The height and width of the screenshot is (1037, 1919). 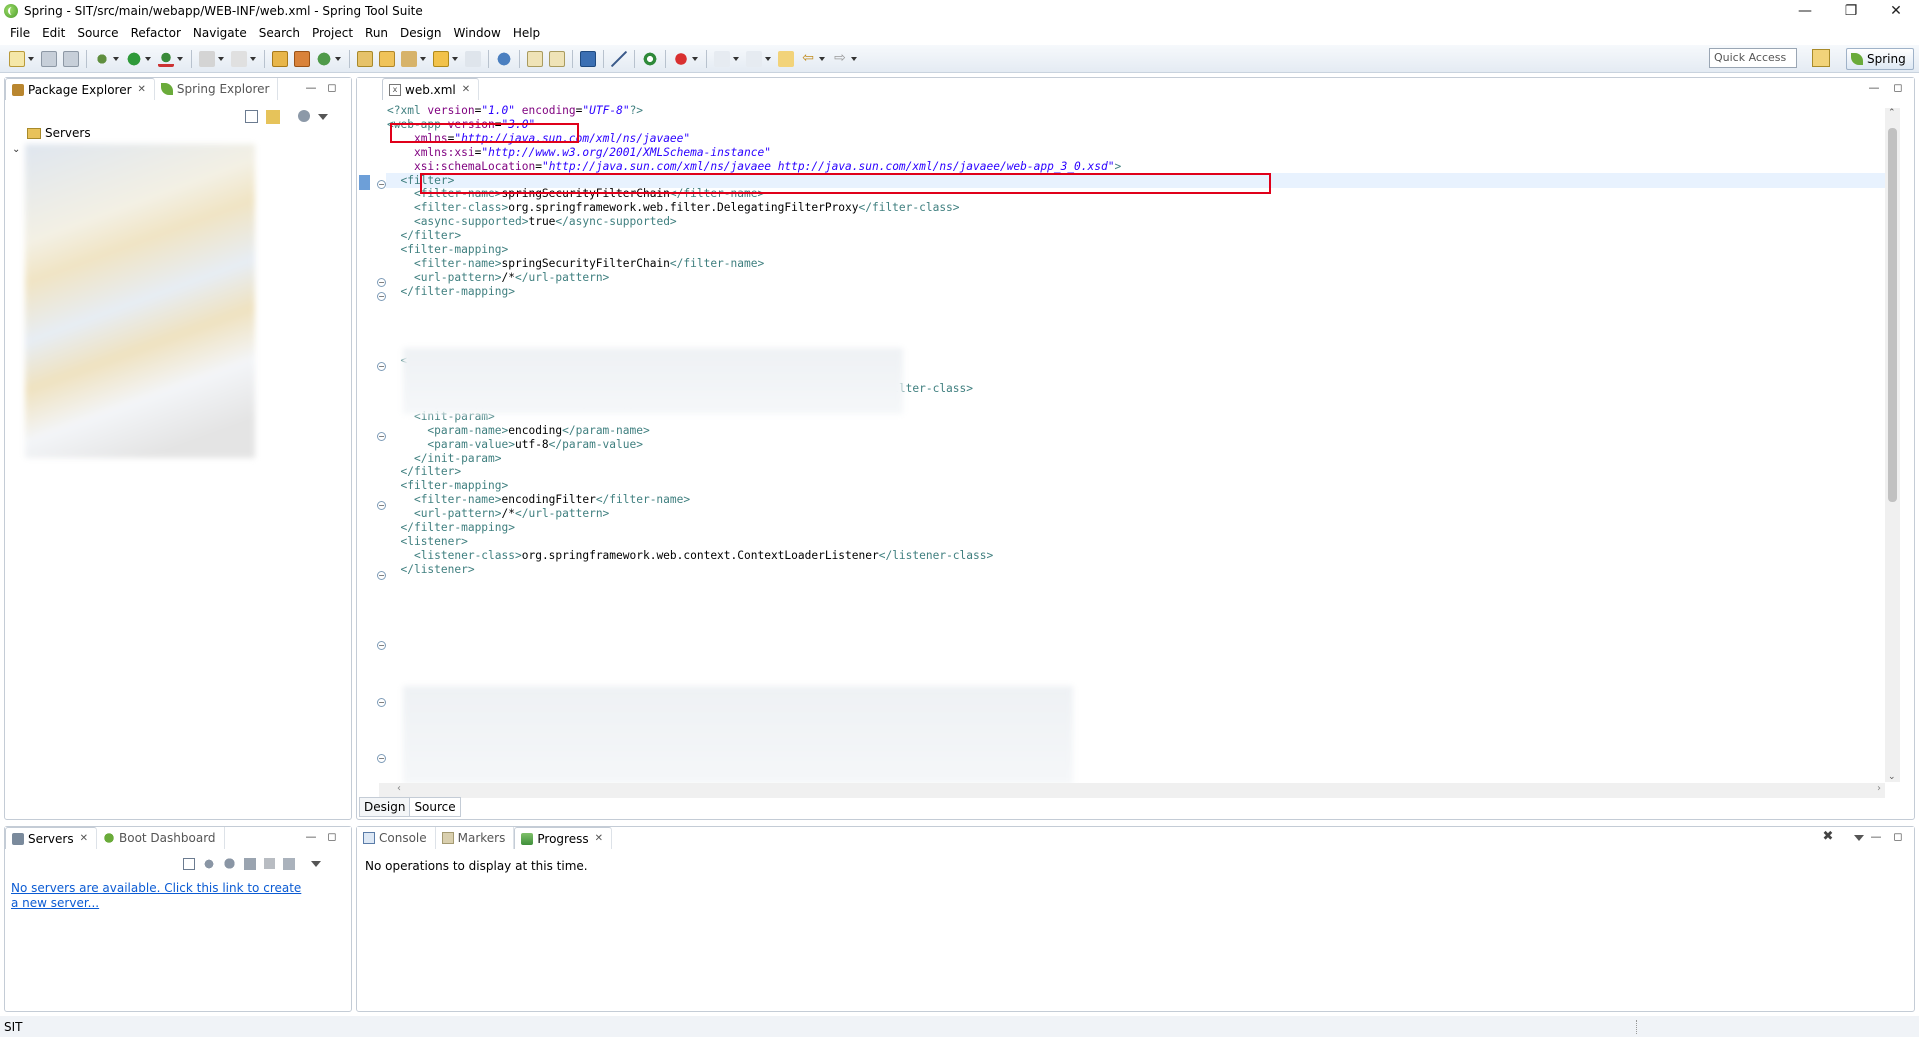 What do you see at coordinates (768, 58) in the screenshot?
I see `previous-annotation-dropdown-icon` at bounding box center [768, 58].